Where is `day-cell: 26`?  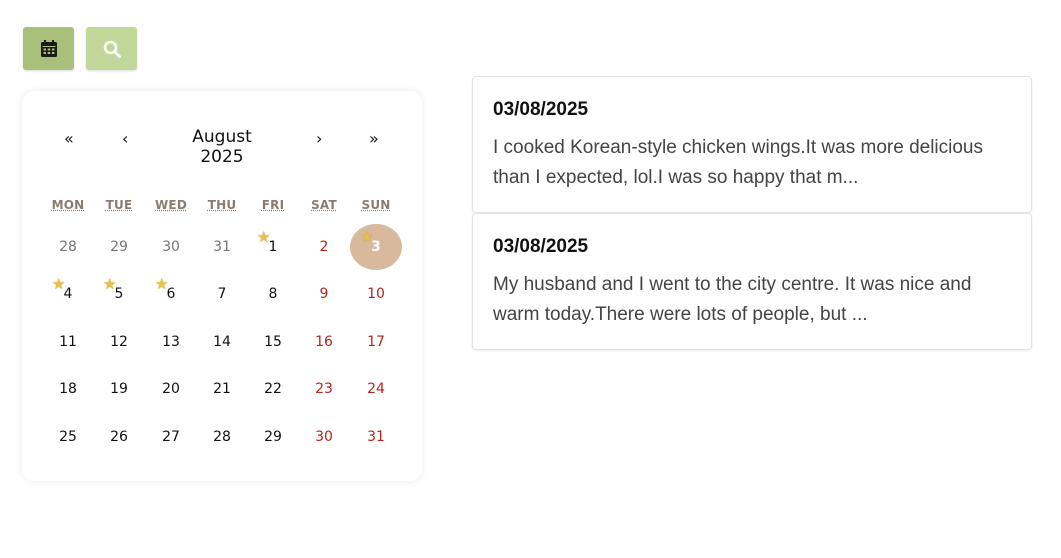
day-cell: 26 is located at coordinates (119, 437).